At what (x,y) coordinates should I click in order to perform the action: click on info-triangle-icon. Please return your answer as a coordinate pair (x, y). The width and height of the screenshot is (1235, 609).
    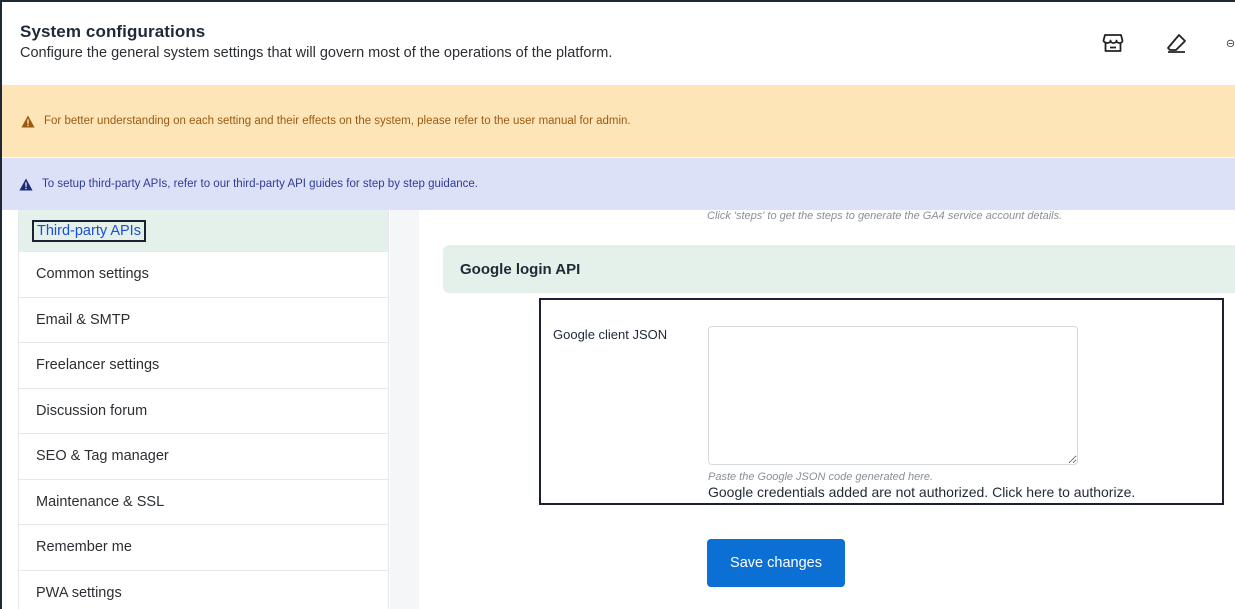
    Looking at the image, I should click on (26, 184).